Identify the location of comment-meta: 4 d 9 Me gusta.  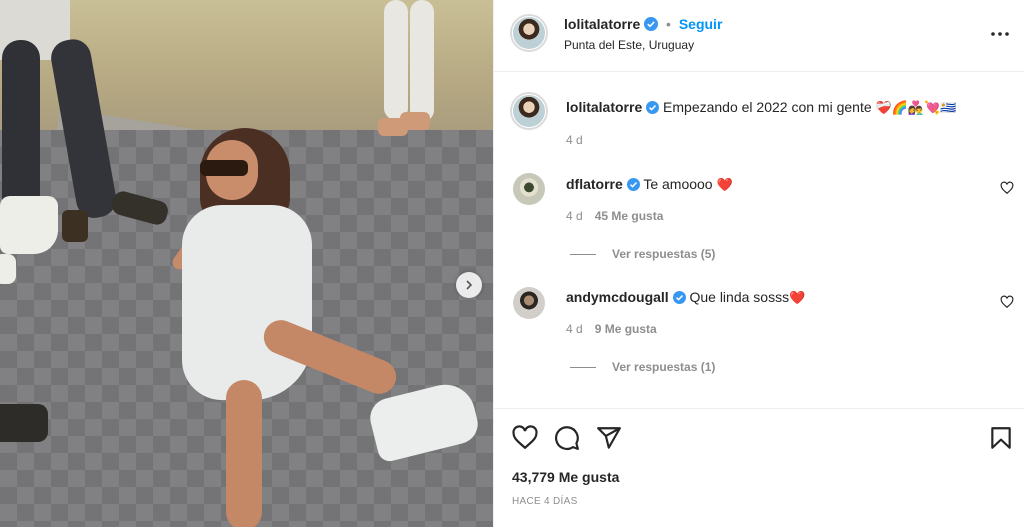
(611, 329).